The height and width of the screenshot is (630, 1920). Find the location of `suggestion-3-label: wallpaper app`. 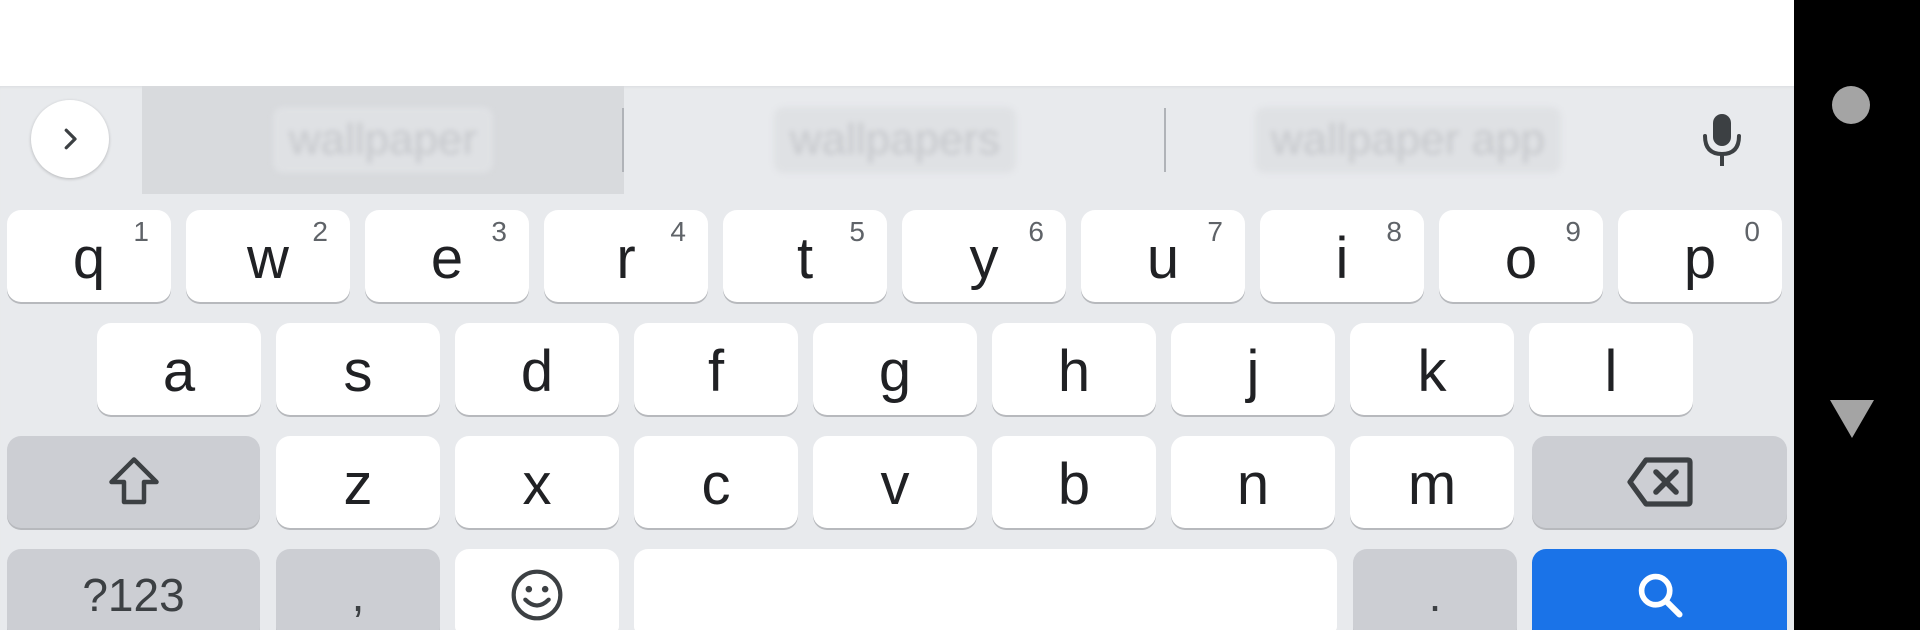

suggestion-3-label: wallpaper app is located at coordinates (1408, 140).